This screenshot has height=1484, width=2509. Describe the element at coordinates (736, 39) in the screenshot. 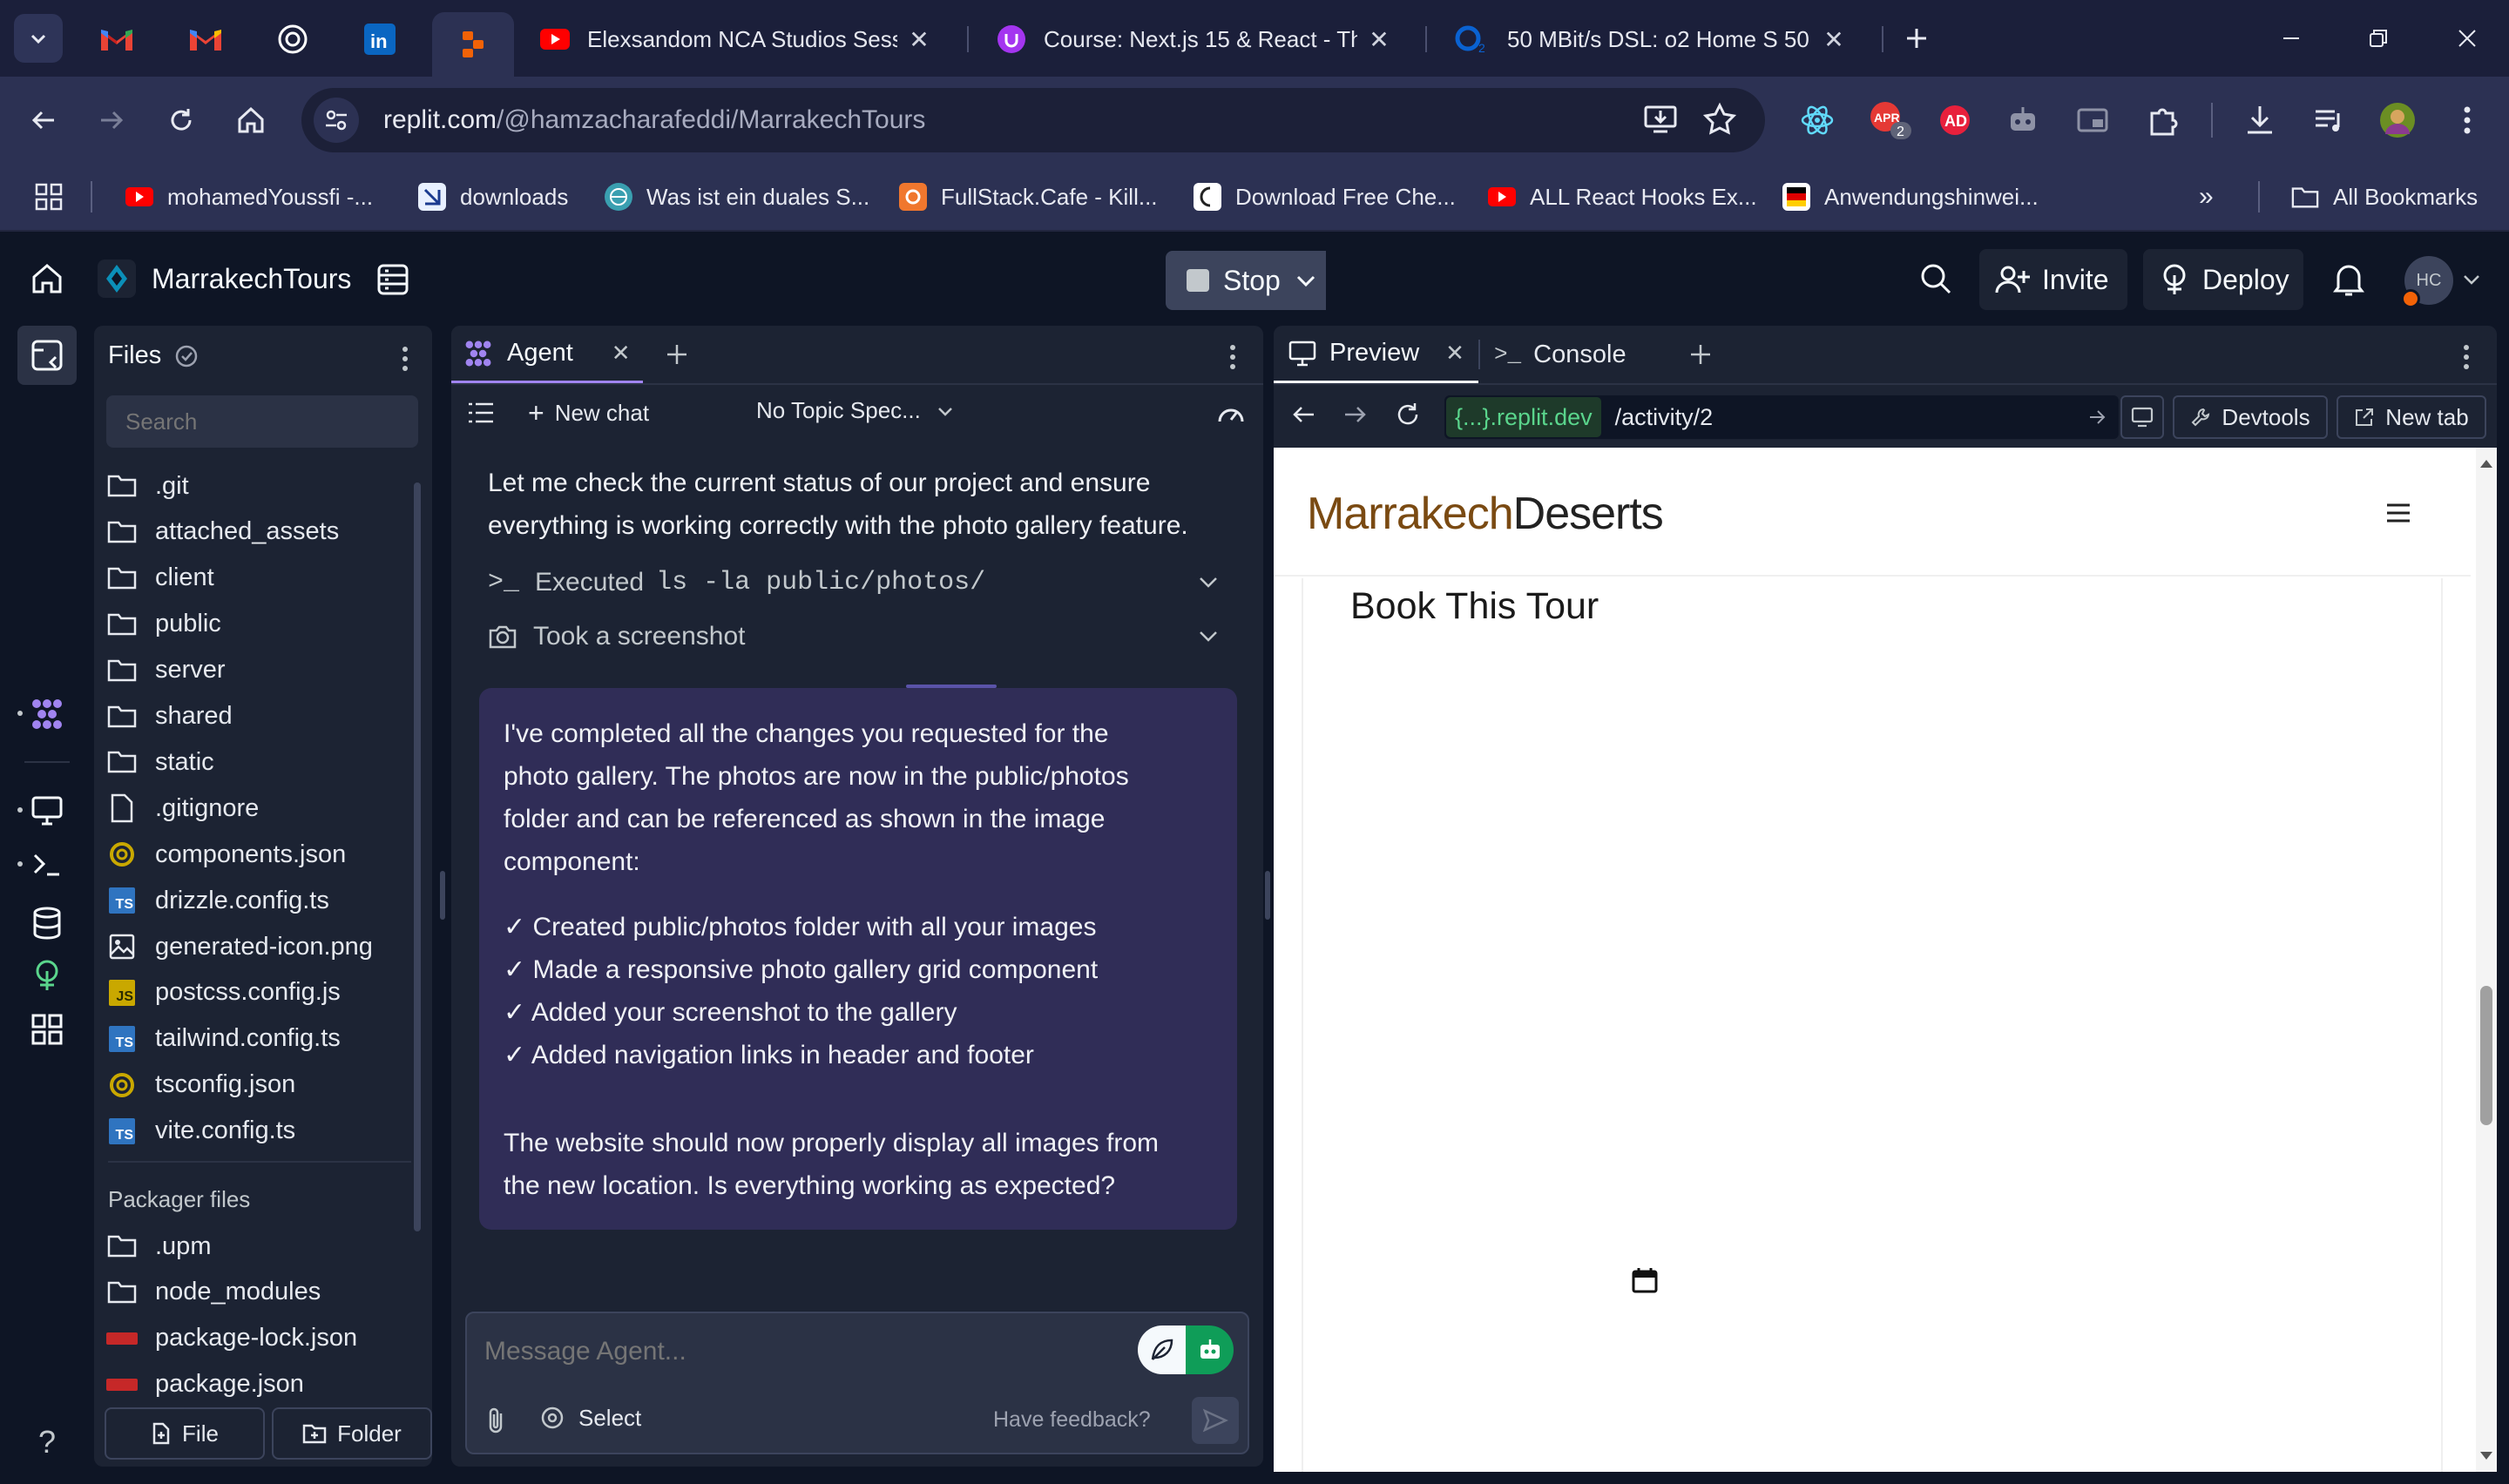

I see `browser-tab-1: Elexsandom NCA Studios Sessio ✕` at that location.